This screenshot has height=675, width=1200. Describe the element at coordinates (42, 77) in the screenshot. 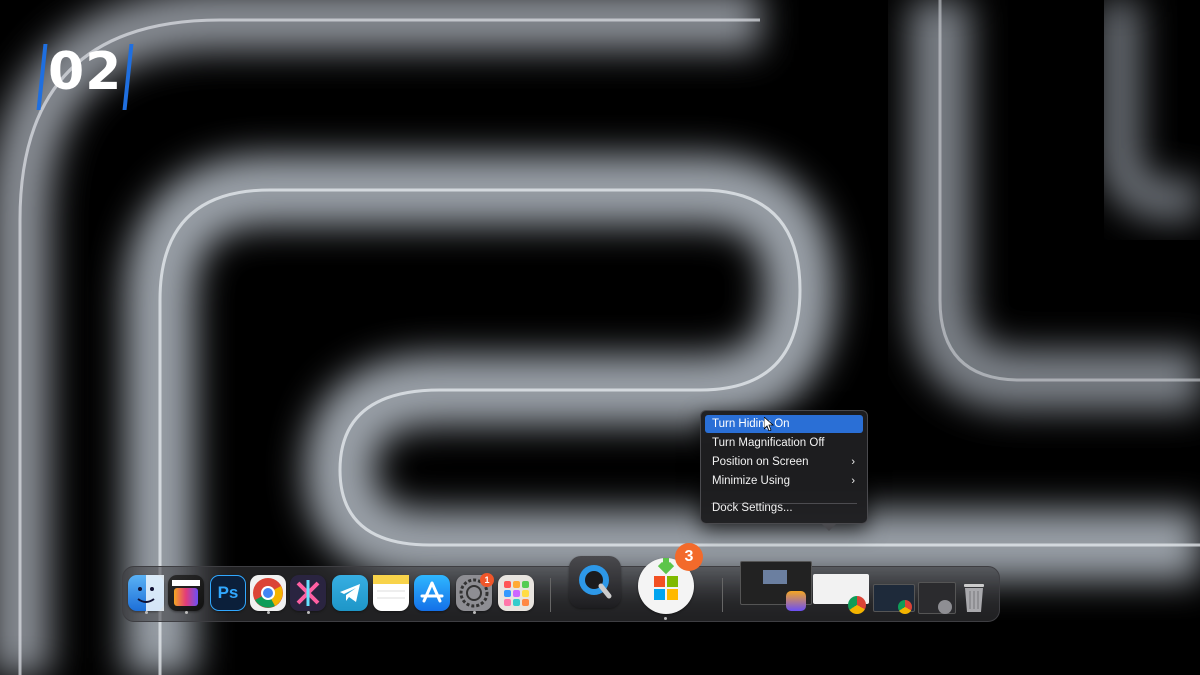

I see `badge-left-bar` at that location.